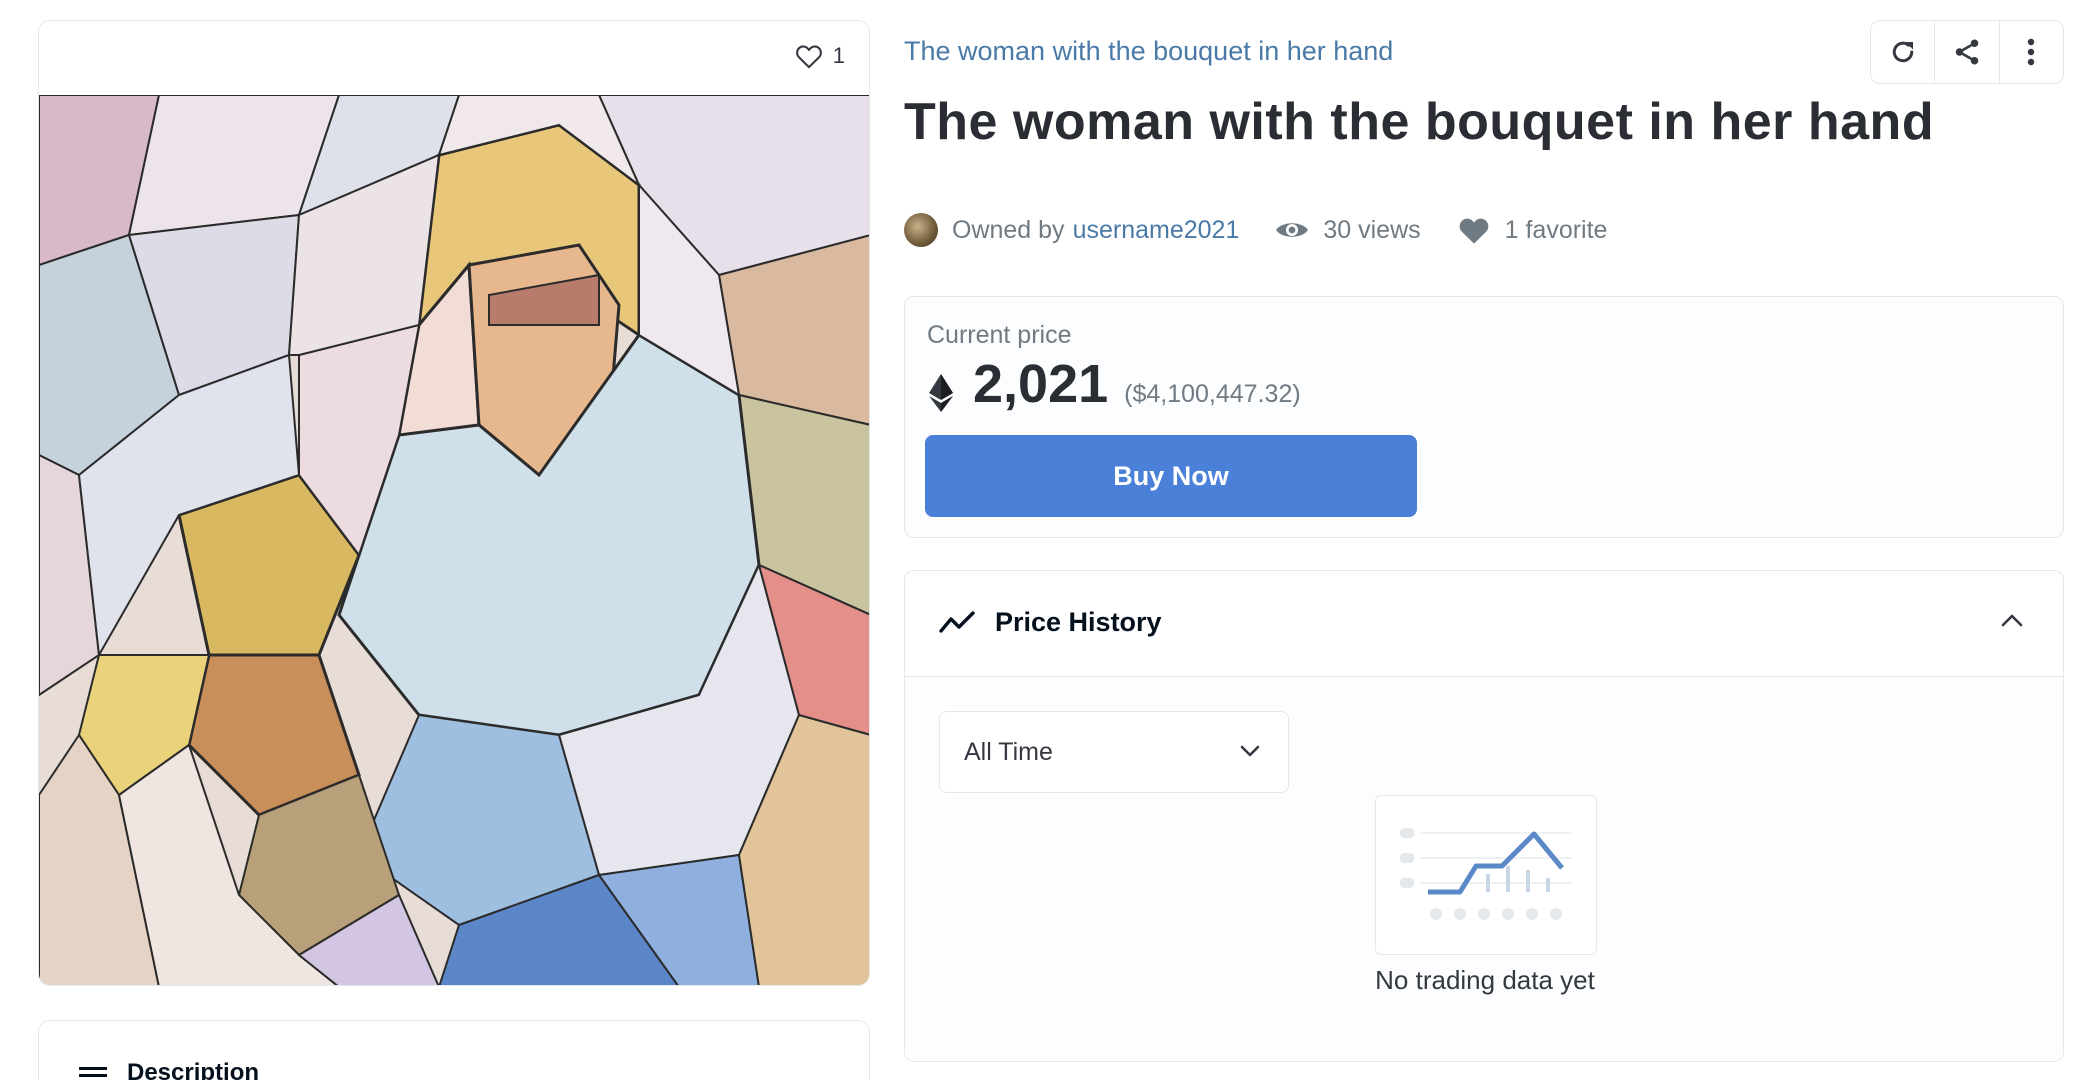  What do you see at coordinates (1419, 122) in the screenshot?
I see `item-title: The woman with the bouquet in her hand` at bounding box center [1419, 122].